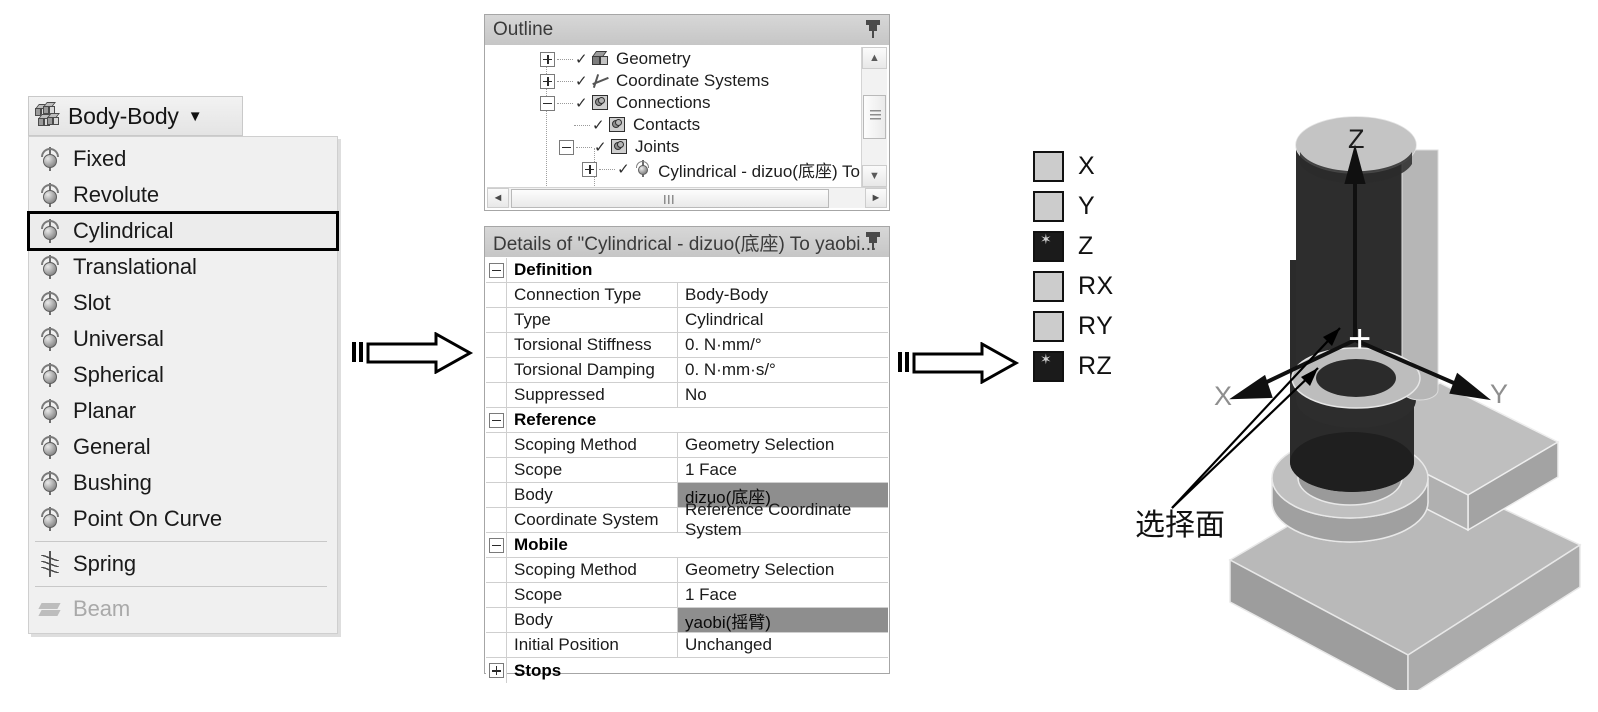 Image resolution: width=1598 pixels, height=712 pixels. What do you see at coordinates (183, 159) in the screenshot?
I see `menu-item-fixed: Fixed` at bounding box center [183, 159].